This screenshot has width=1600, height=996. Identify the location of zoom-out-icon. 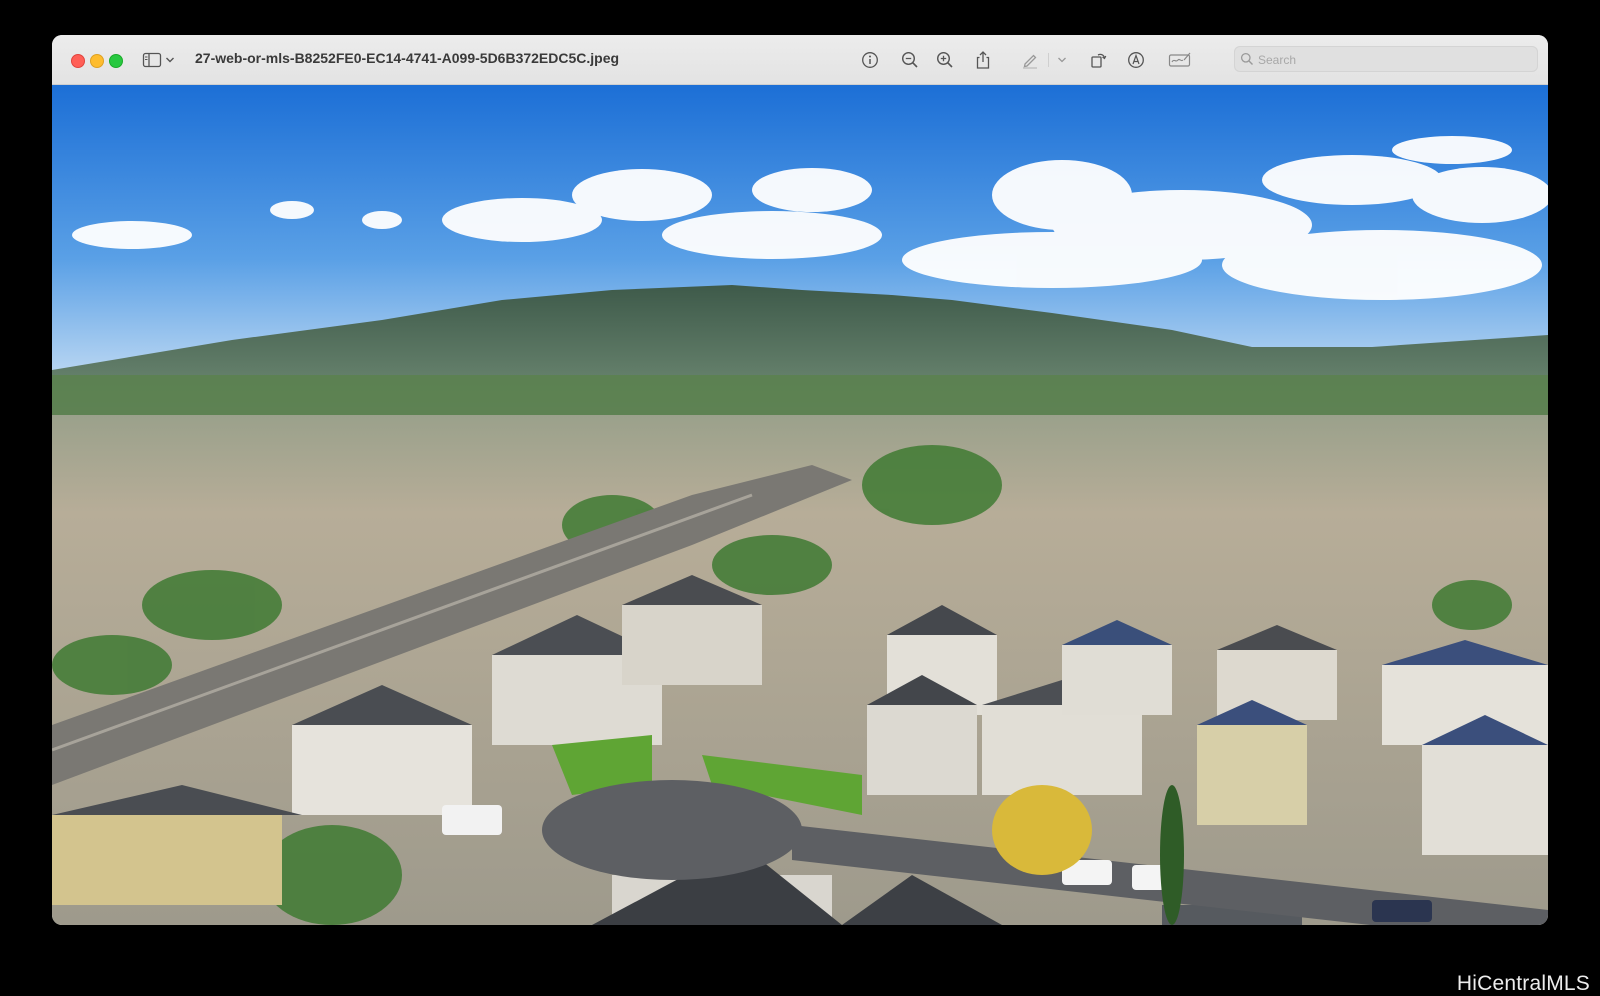
(909, 59).